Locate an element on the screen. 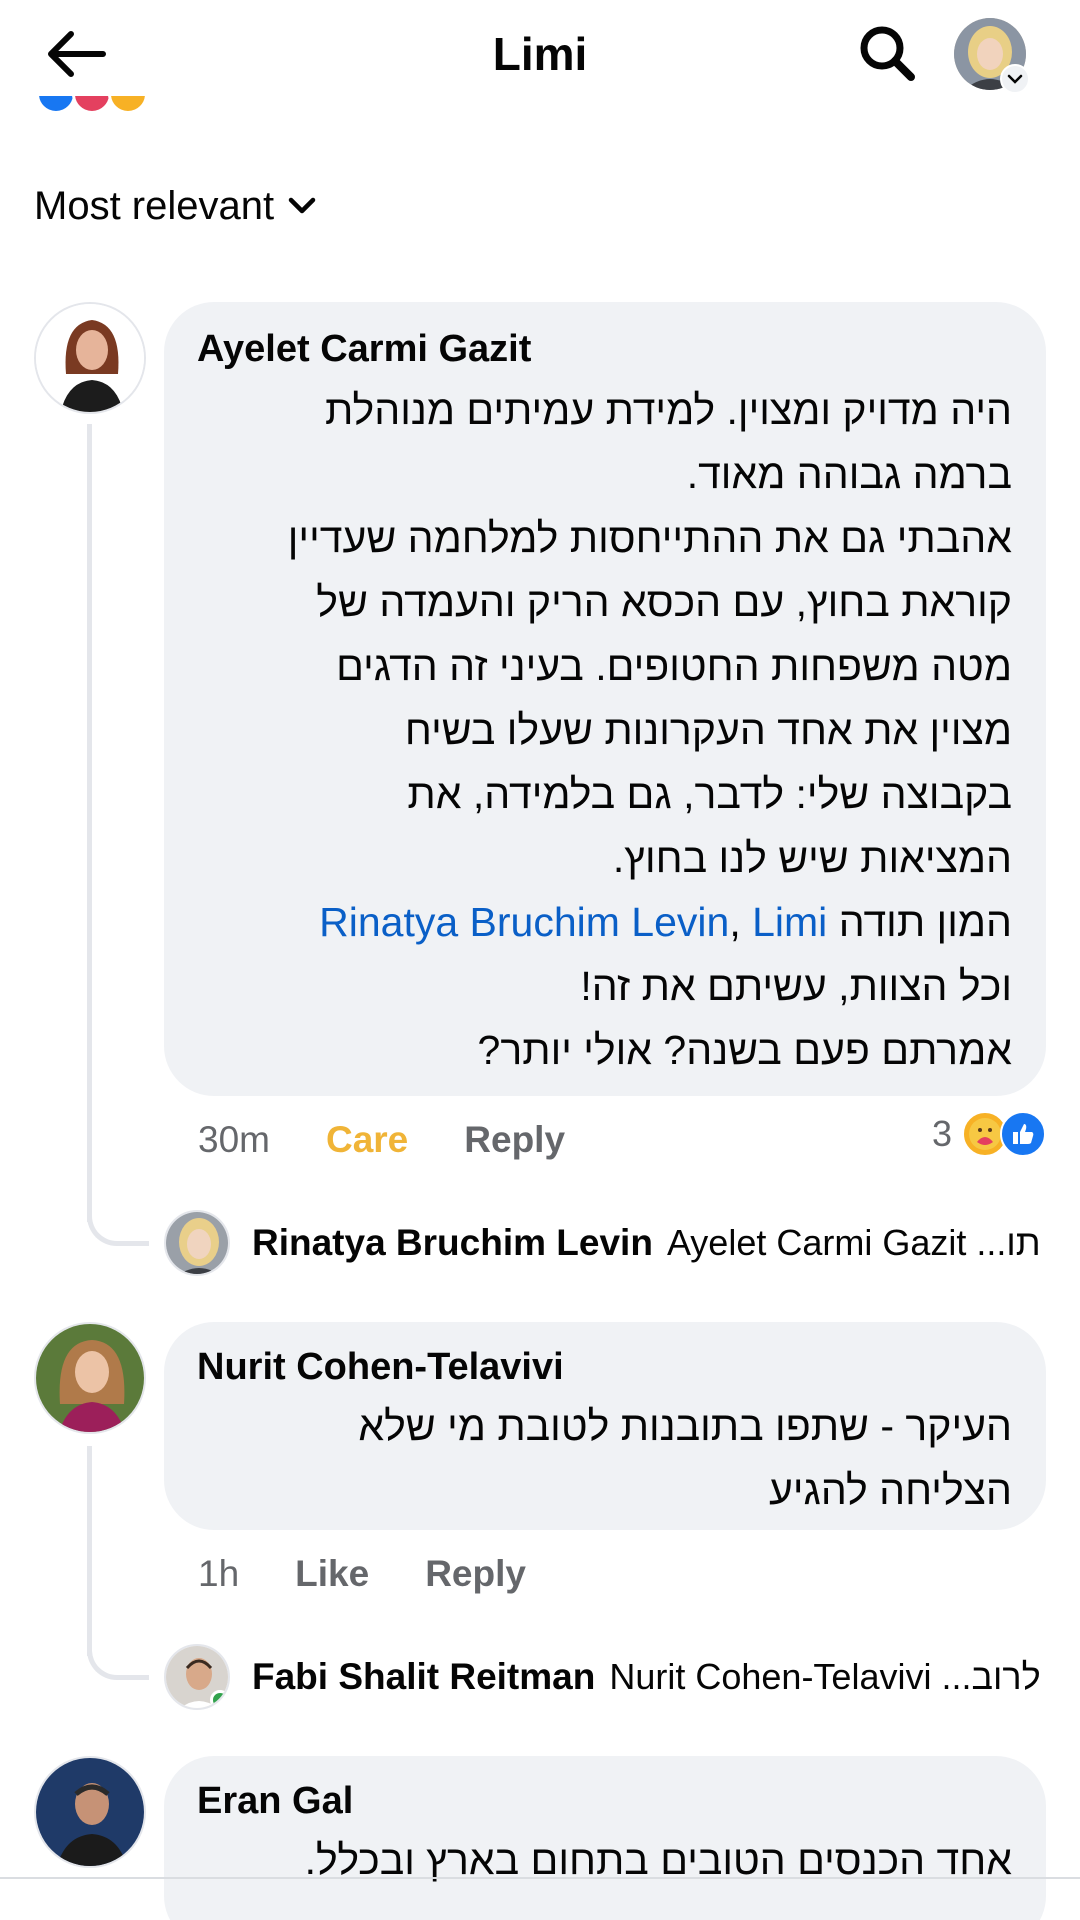 This screenshot has height=1920, width=1080. online-status-dot is located at coordinates (219, 1699).